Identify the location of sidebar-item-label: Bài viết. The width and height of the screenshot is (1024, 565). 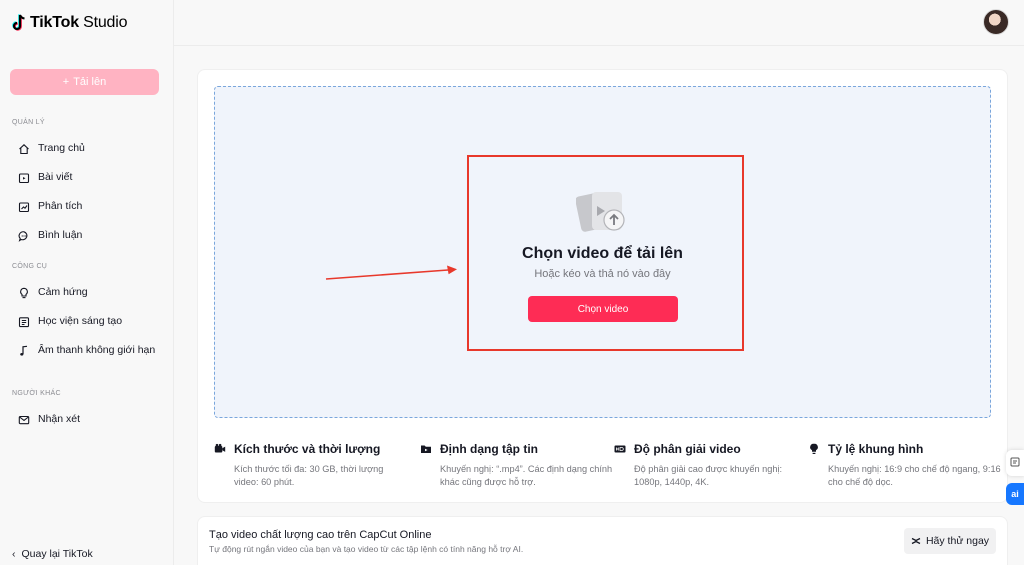
(55, 177).